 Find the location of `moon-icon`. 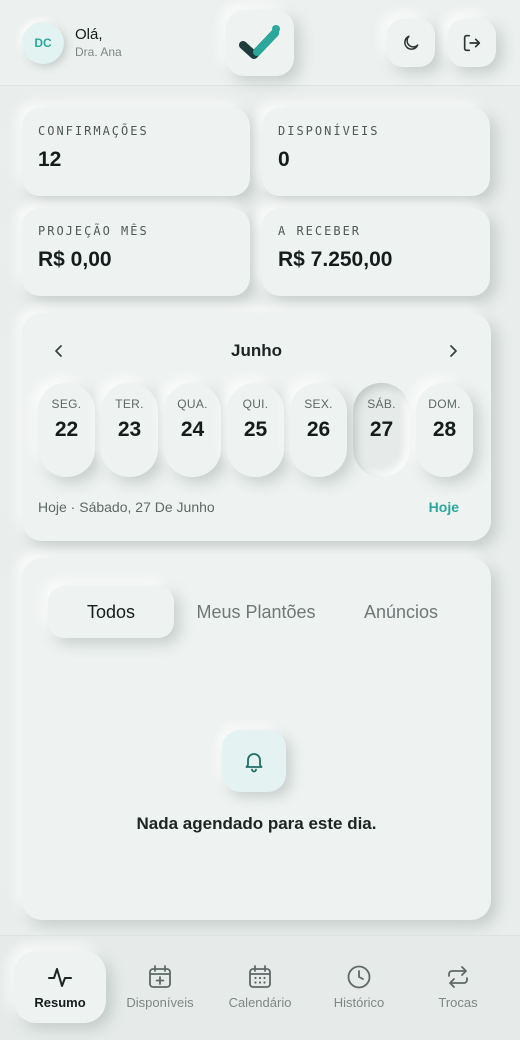

moon-icon is located at coordinates (411, 42).